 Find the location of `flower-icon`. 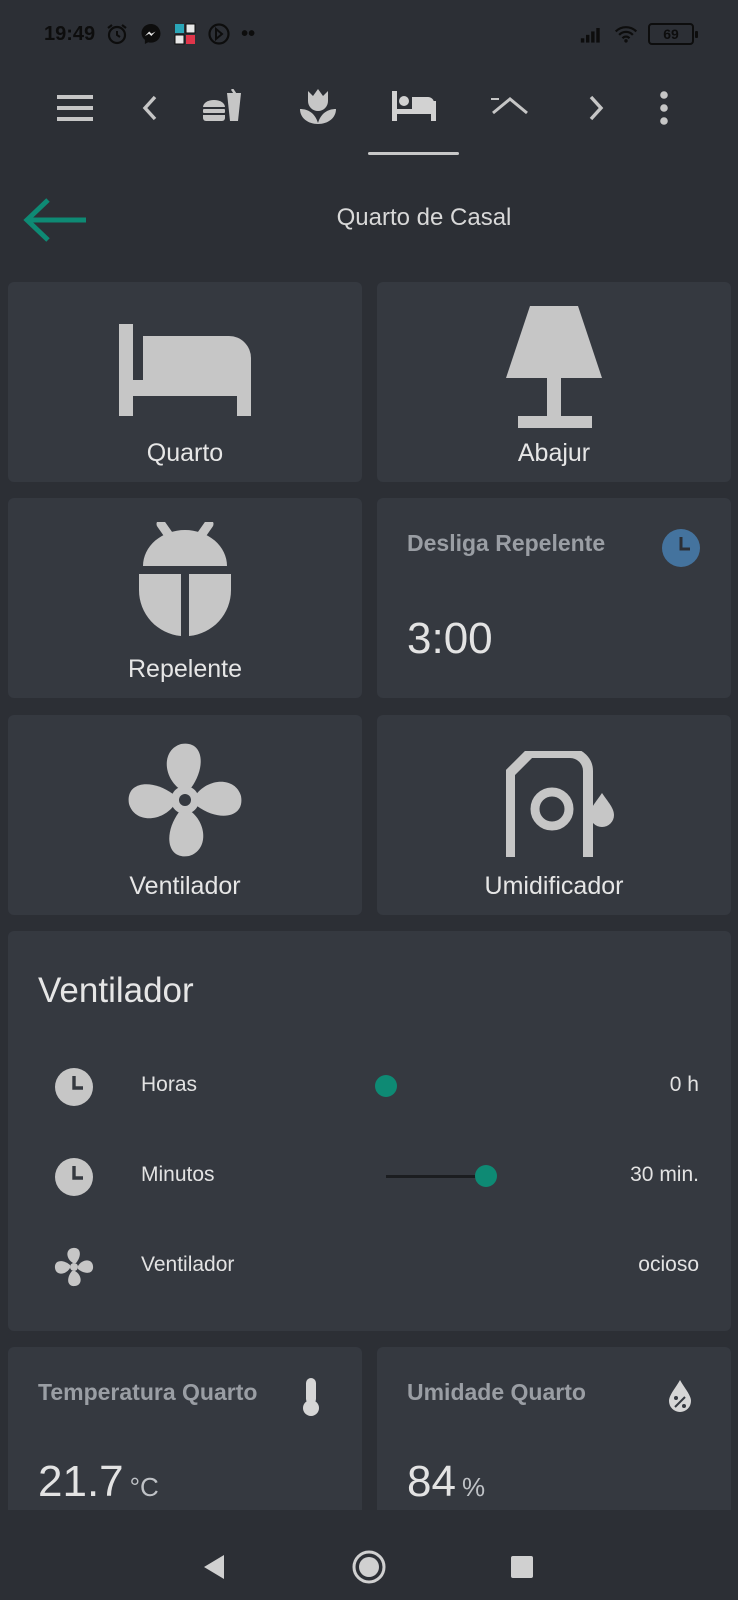

flower-icon is located at coordinates (318, 108).